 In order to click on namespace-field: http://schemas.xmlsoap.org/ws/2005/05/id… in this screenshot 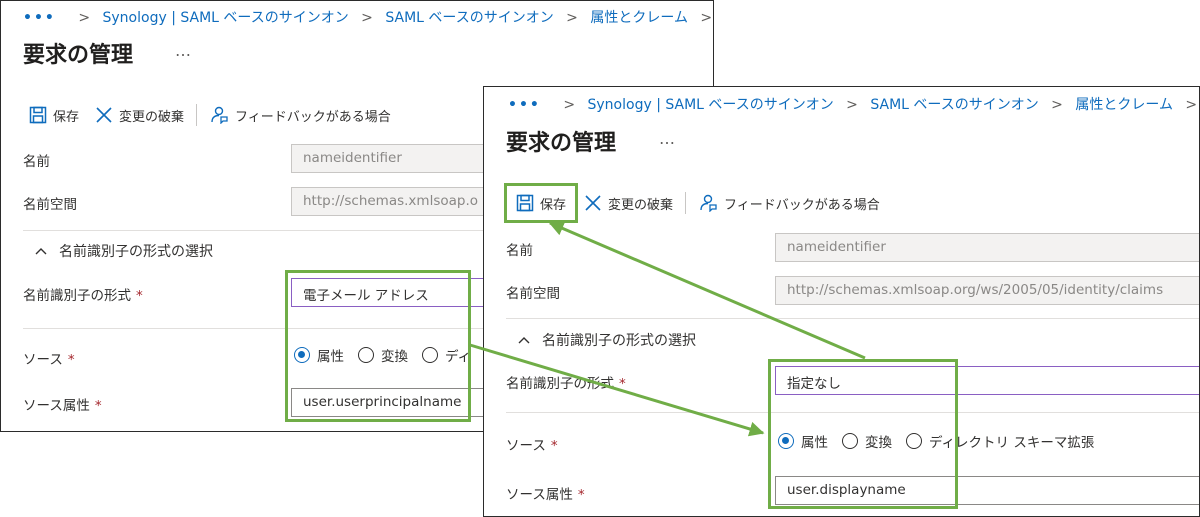, I will do `click(987, 290)`.